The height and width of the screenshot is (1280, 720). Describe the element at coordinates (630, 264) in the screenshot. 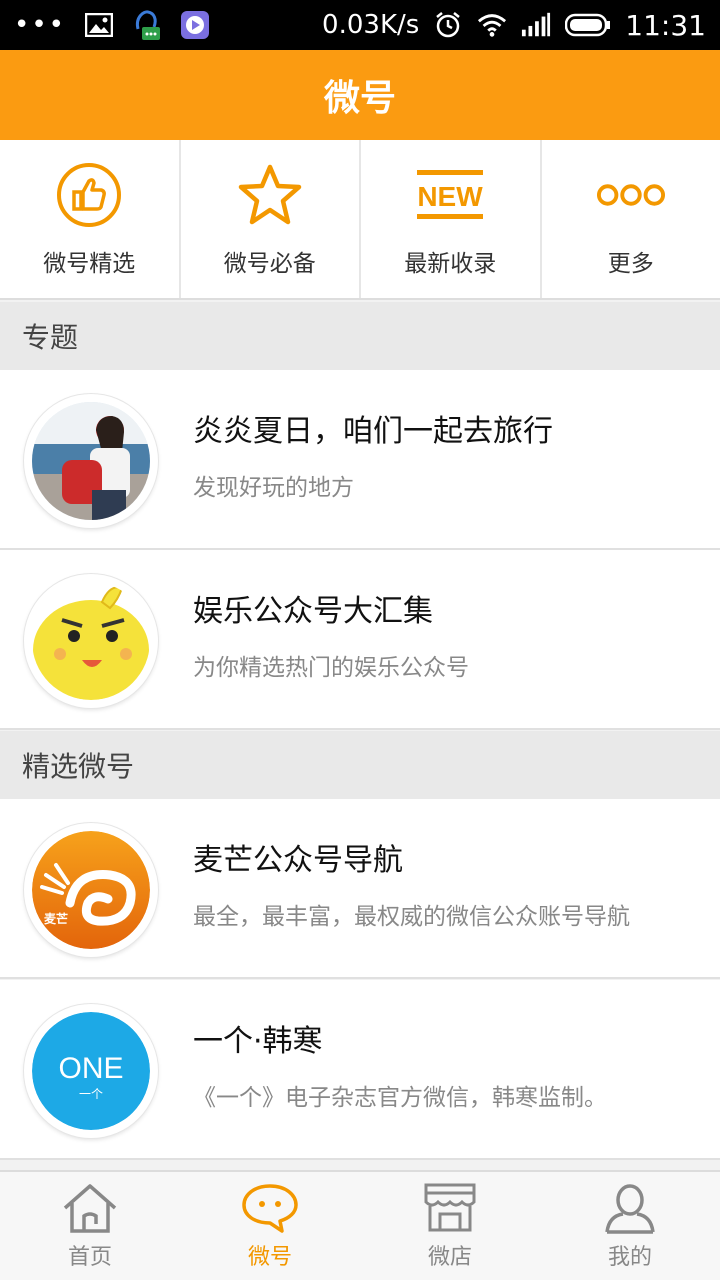

I see `category-label: 更多` at that location.